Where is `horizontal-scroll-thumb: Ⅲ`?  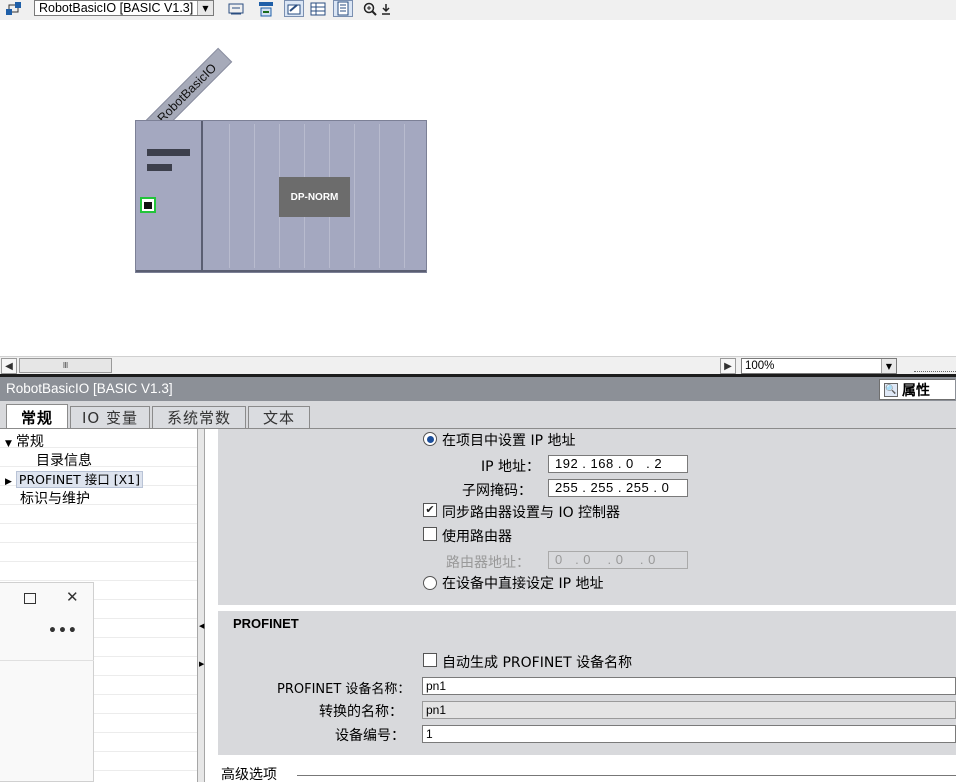
horizontal-scroll-thumb: Ⅲ is located at coordinates (65, 365).